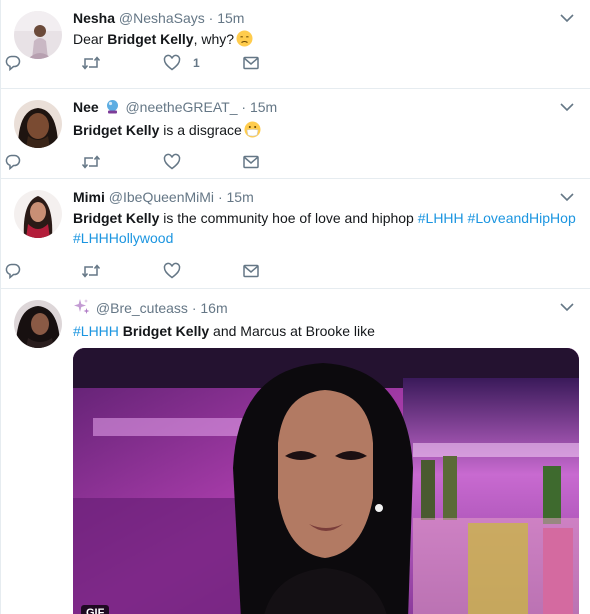 The image size is (590, 614). What do you see at coordinates (325, 40) in the screenshot?
I see `tweet-text: Dear Bridget Kelly, why?` at bounding box center [325, 40].